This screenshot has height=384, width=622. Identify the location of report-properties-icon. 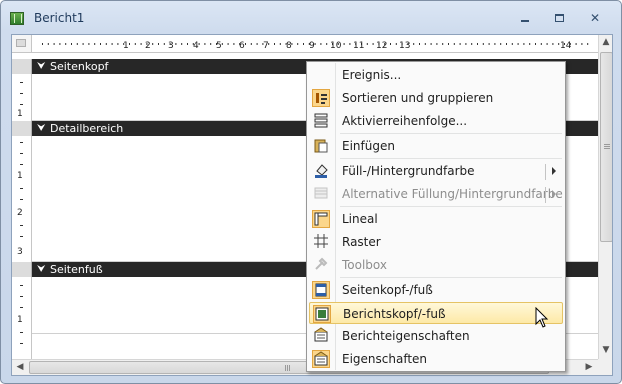
(321, 336).